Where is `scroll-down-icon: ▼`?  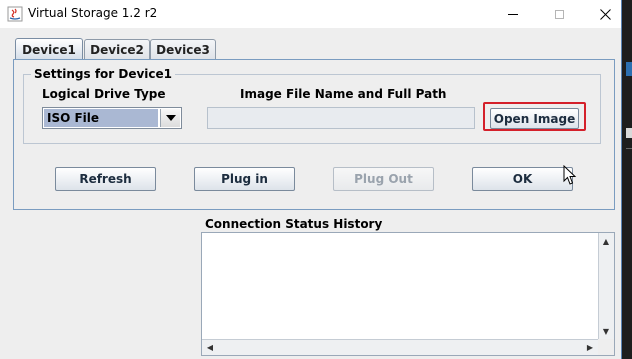
scroll-down-icon: ▼ is located at coordinates (606, 331).